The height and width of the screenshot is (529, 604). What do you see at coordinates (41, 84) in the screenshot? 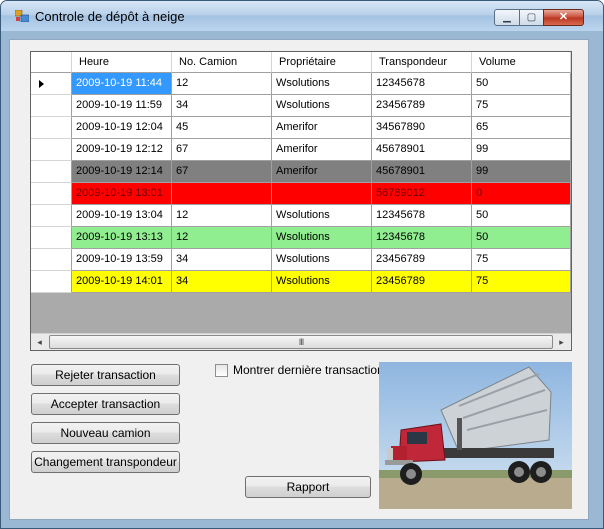
I see `current-row-arrow-icon` at bounding box center [41, 84].